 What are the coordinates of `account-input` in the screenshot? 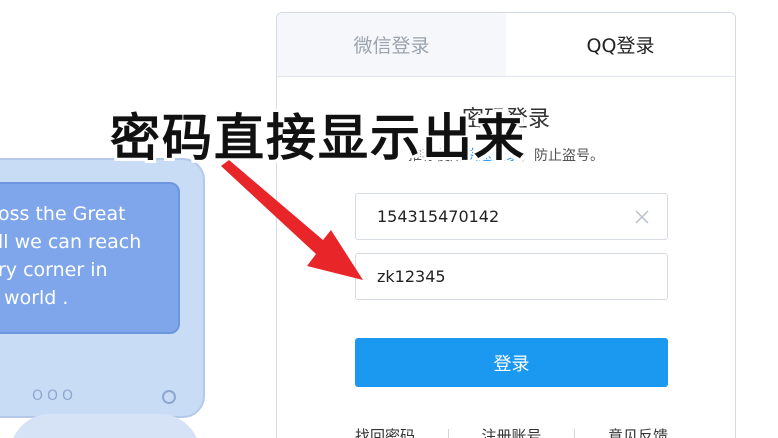 It's located at (486, 216).